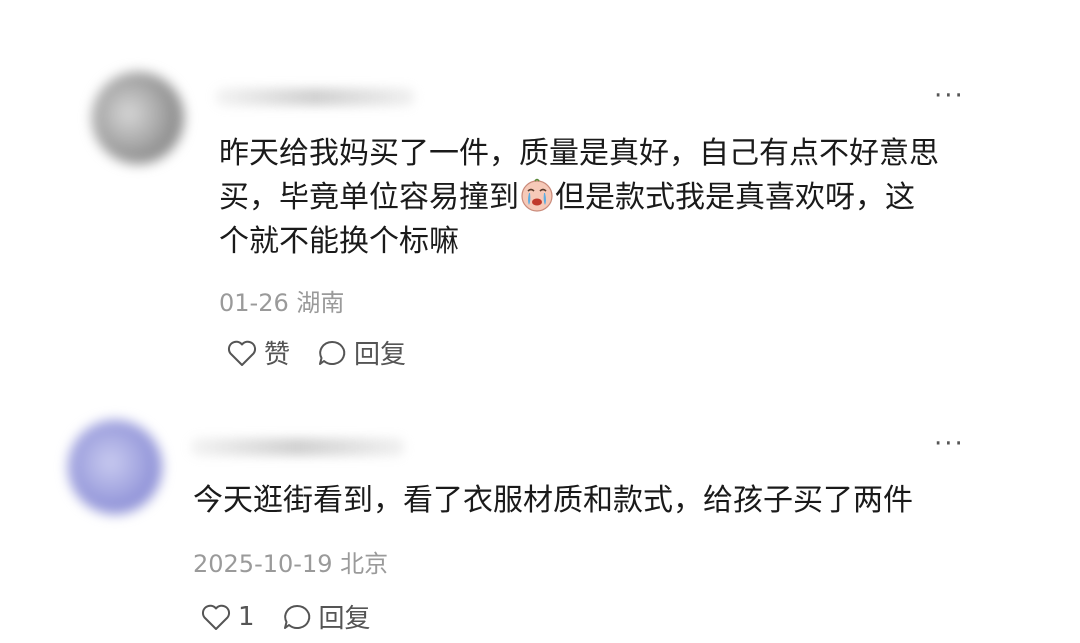 The height and width of the screenshot is (643, 1080). What do you see at coordinates (254, 303) in the screenshot?
I see `comment-date: 01-26` at bounding box center [254, 303].